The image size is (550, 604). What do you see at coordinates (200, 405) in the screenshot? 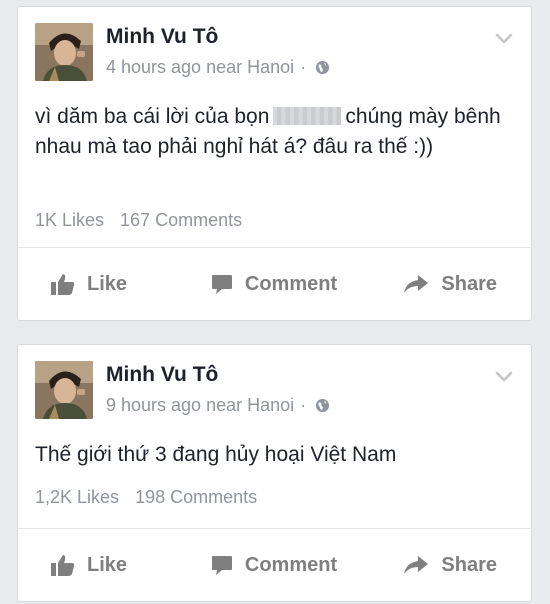
I see `post-timestamp: 9 hours ago near Hanoi` at bounding box center [200, 405].